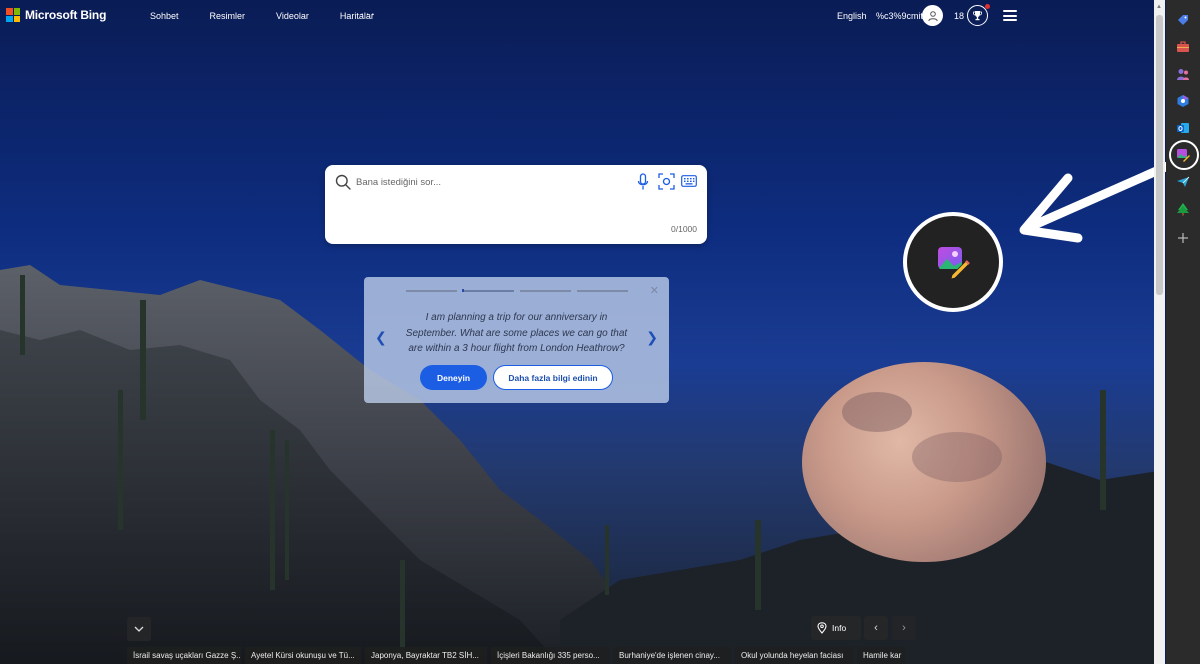  Describe the element at coordinates (1184, 155) in the screenshot. I see `sidebar-highlight-ring` at that location.